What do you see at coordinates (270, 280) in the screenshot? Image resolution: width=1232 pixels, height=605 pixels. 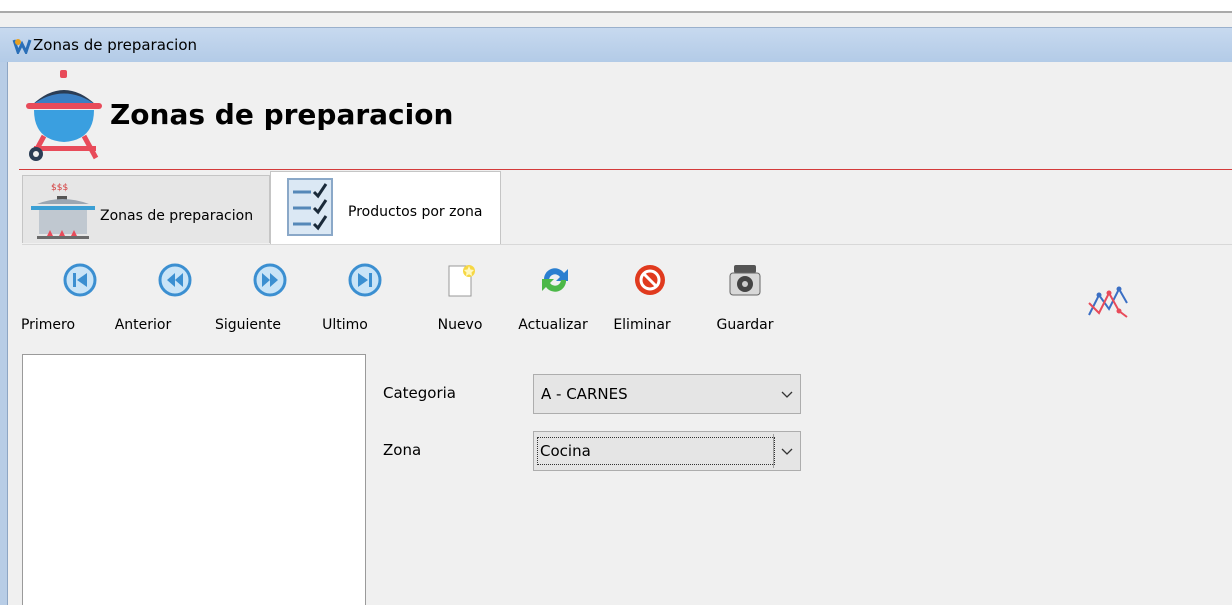 I see `next-record-icon` at bounding box center [270, 280].